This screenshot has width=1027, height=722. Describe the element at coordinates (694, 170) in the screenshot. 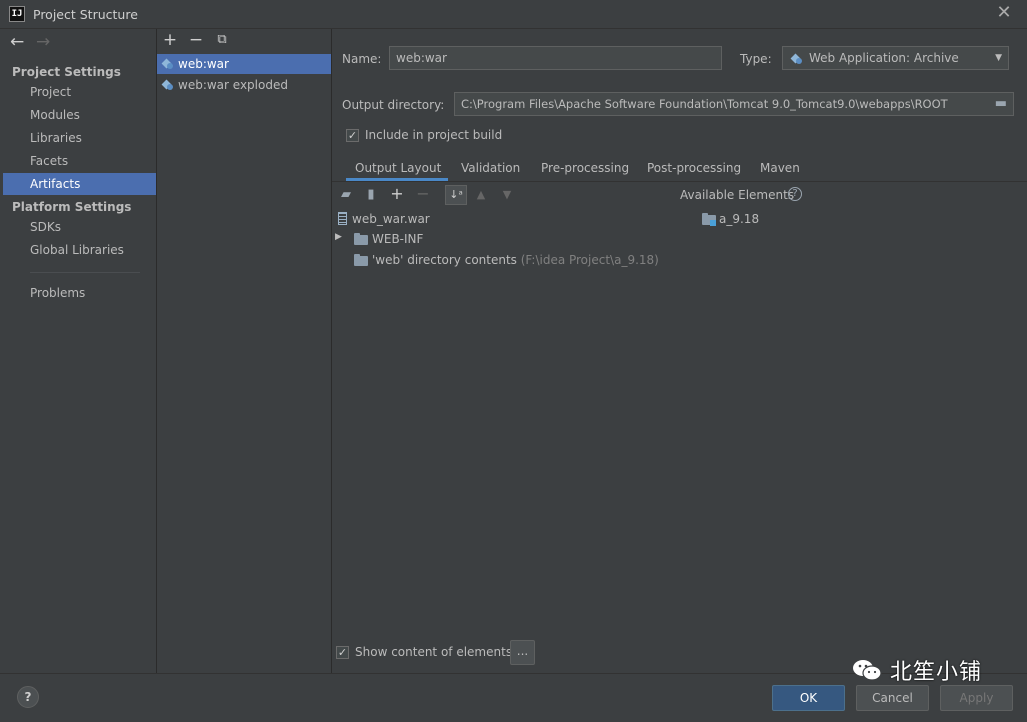

I see `tab-post-processing: Post-processing` at that location.